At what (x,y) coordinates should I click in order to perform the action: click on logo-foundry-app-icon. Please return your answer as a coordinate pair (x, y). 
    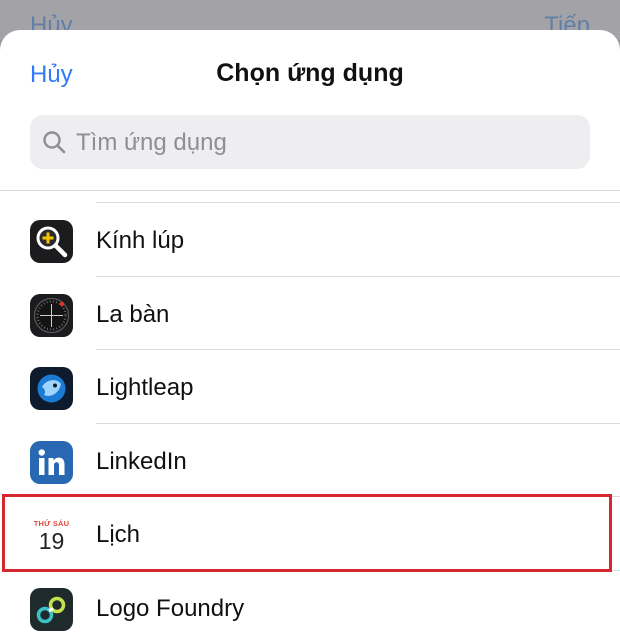
    Looking at the image, I should click on (51, 609).